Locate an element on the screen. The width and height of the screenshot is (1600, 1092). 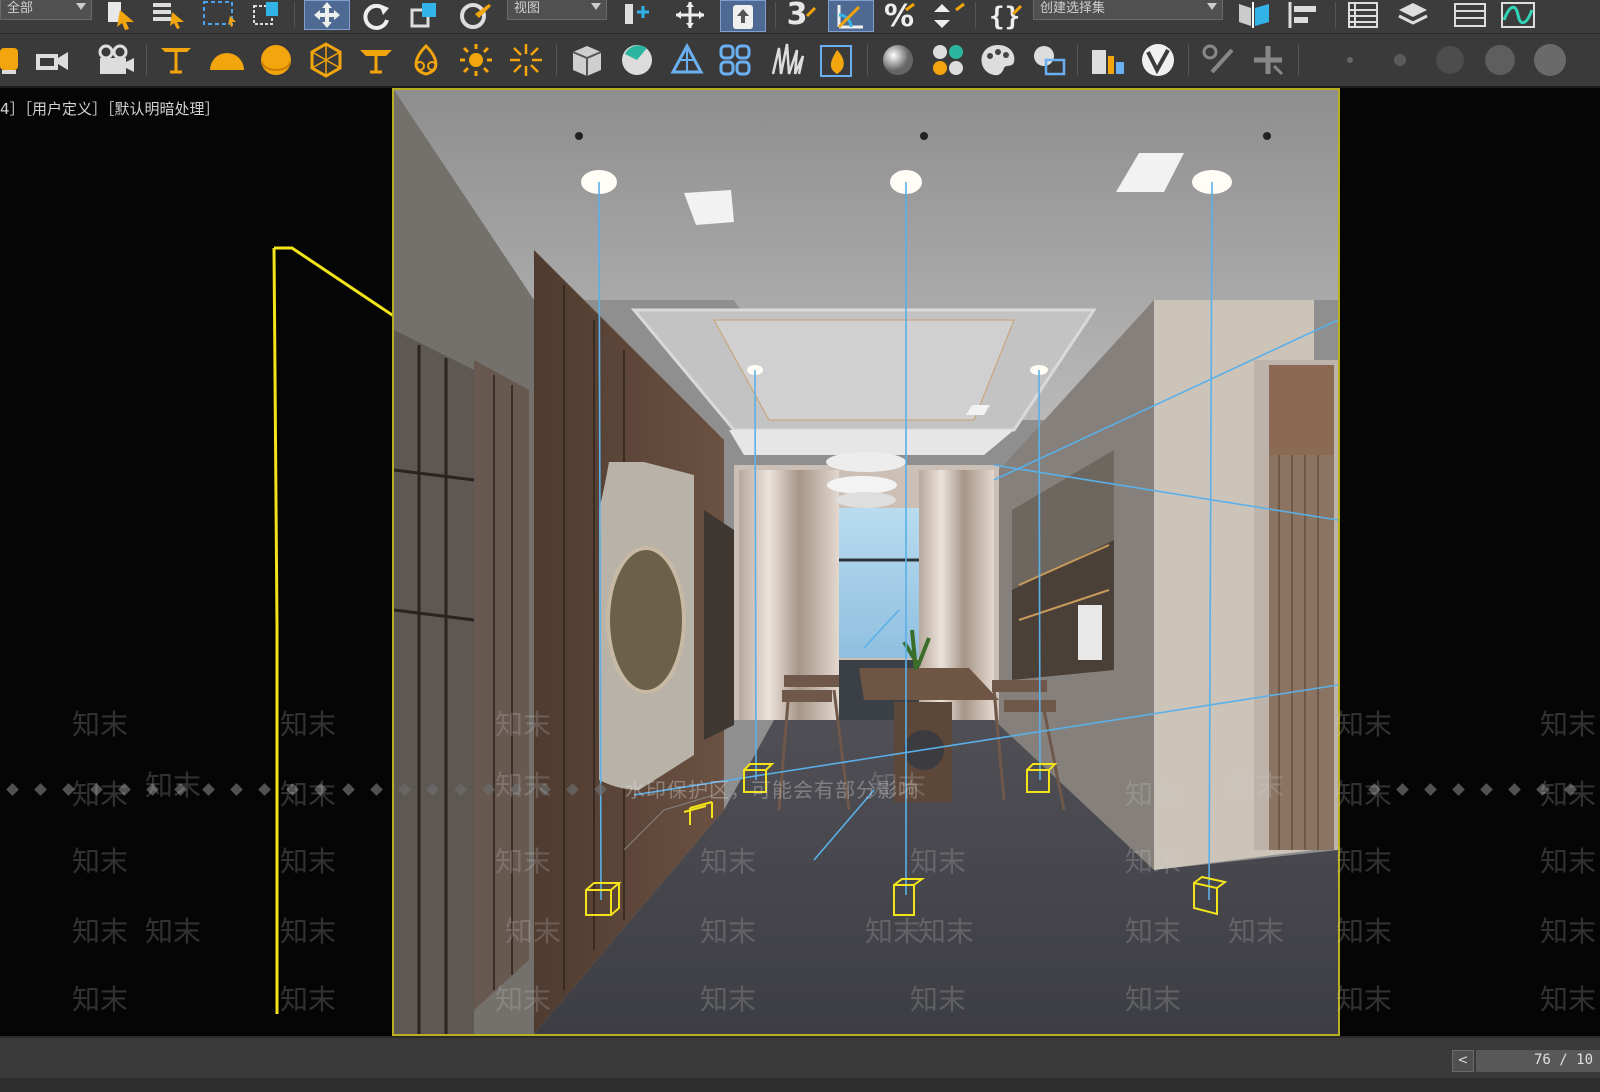
reference-coordinate-dropdown: 视图 is located at coordinates (557, 10).